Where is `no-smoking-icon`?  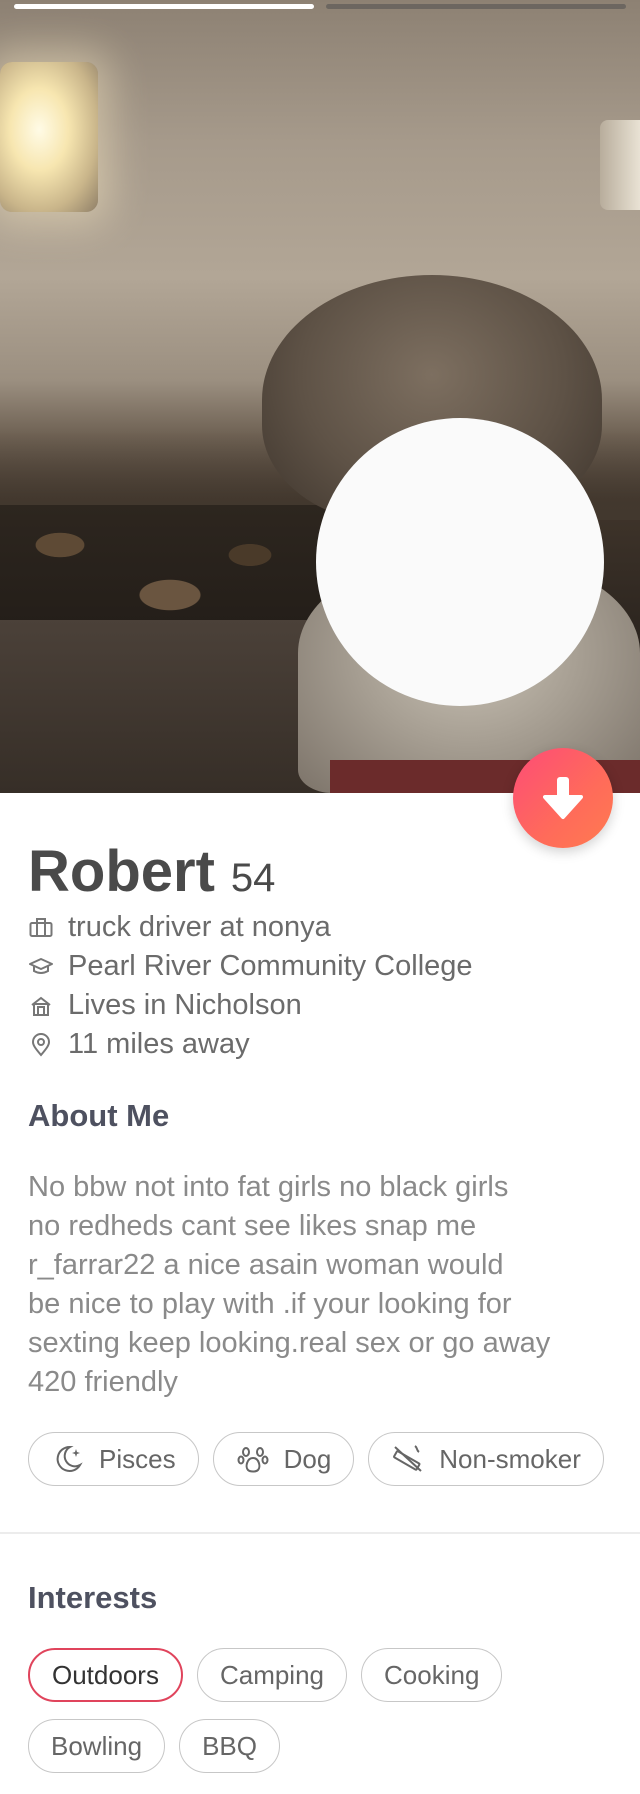 no-smoking-icon is located at coordinates (408, 1459).